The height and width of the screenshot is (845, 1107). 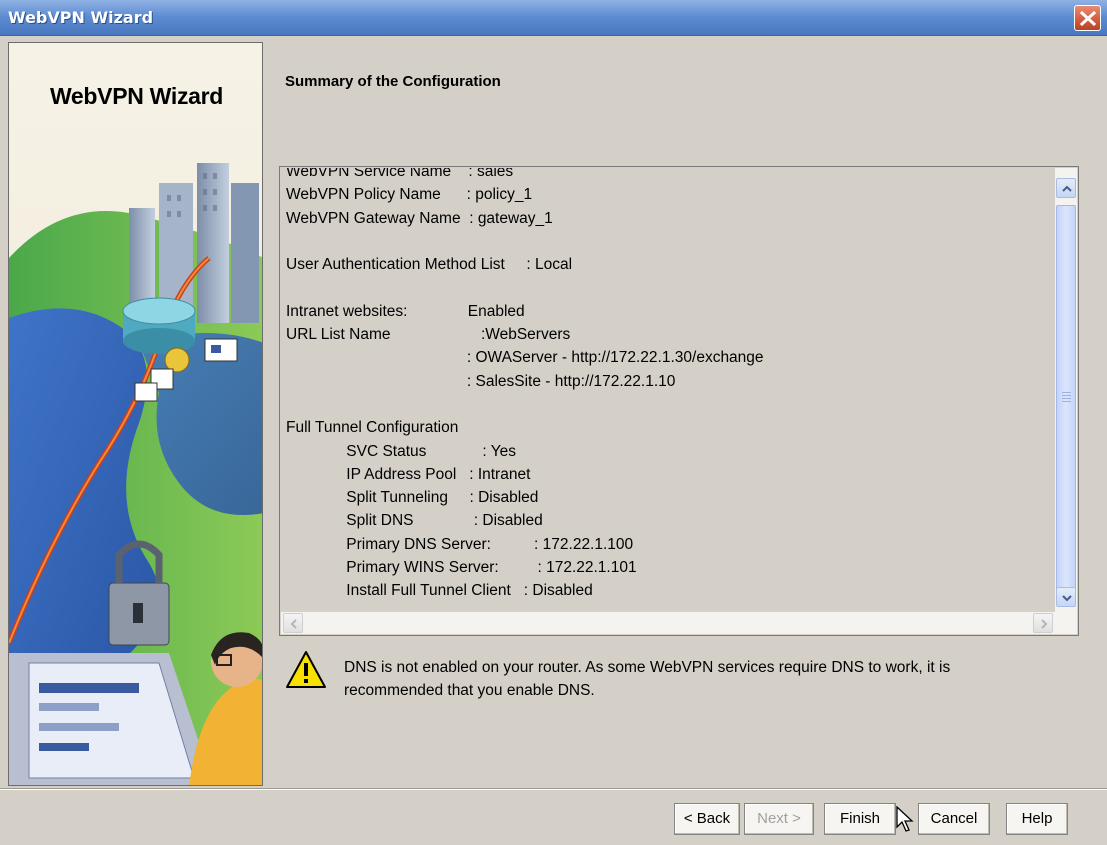 What do you see at coordinates (779, 819) in the screenshot?
I see `next-button: Next >` at bounding box center [779, 819].